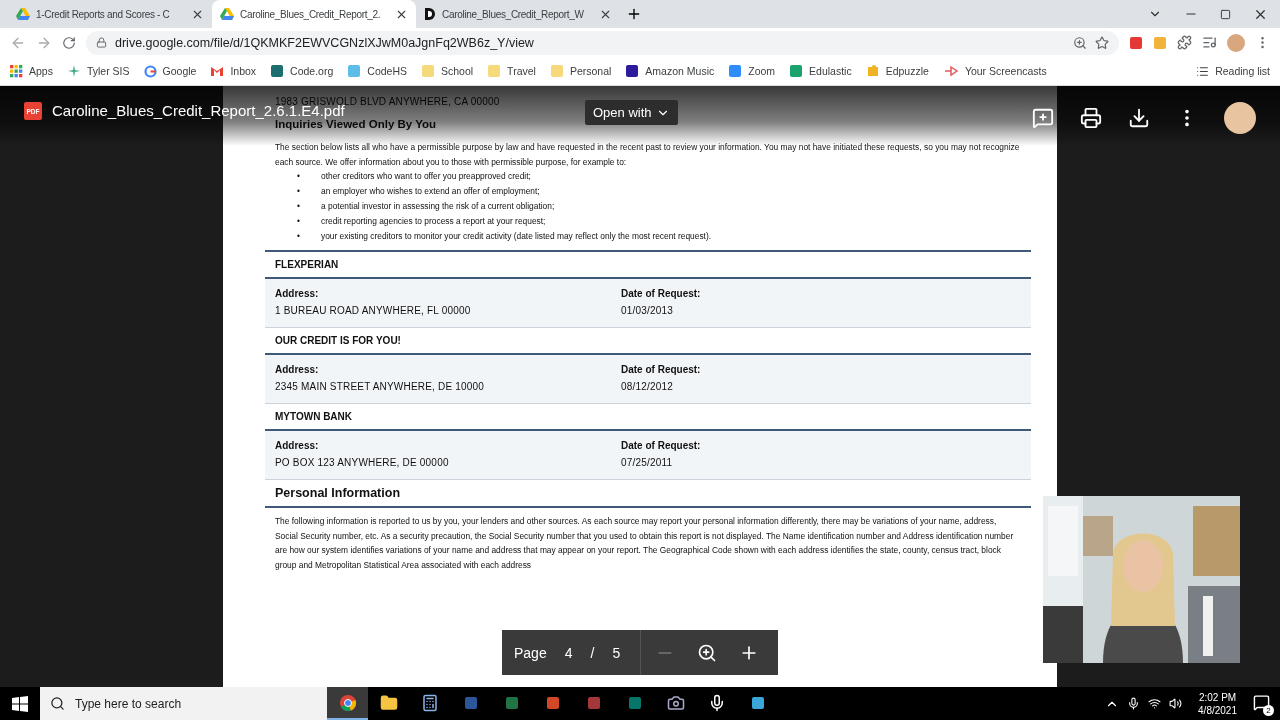  What do you see at coordinates (994, 71) in the screenshot?
I see `bookmark-link: Your Screencasts` at bounding box center [994, 71].